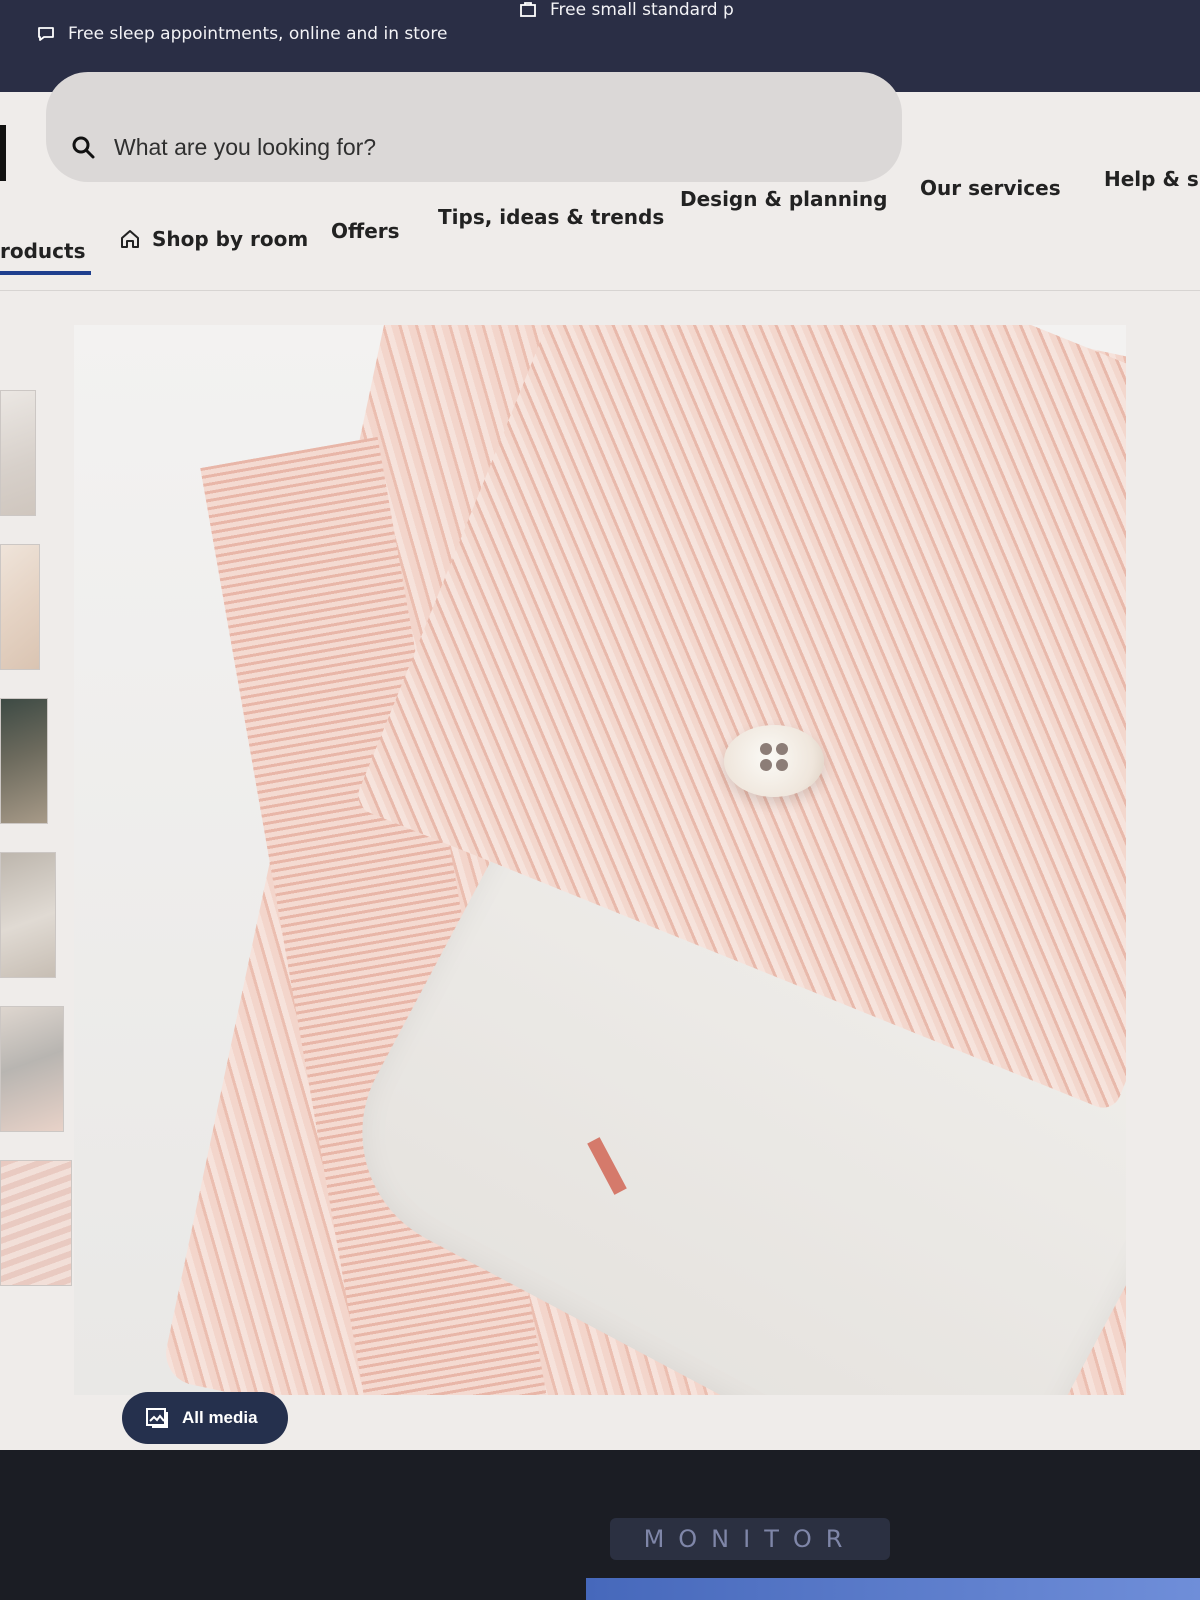  I want to click on left-edge-marker, so click(3, 153).